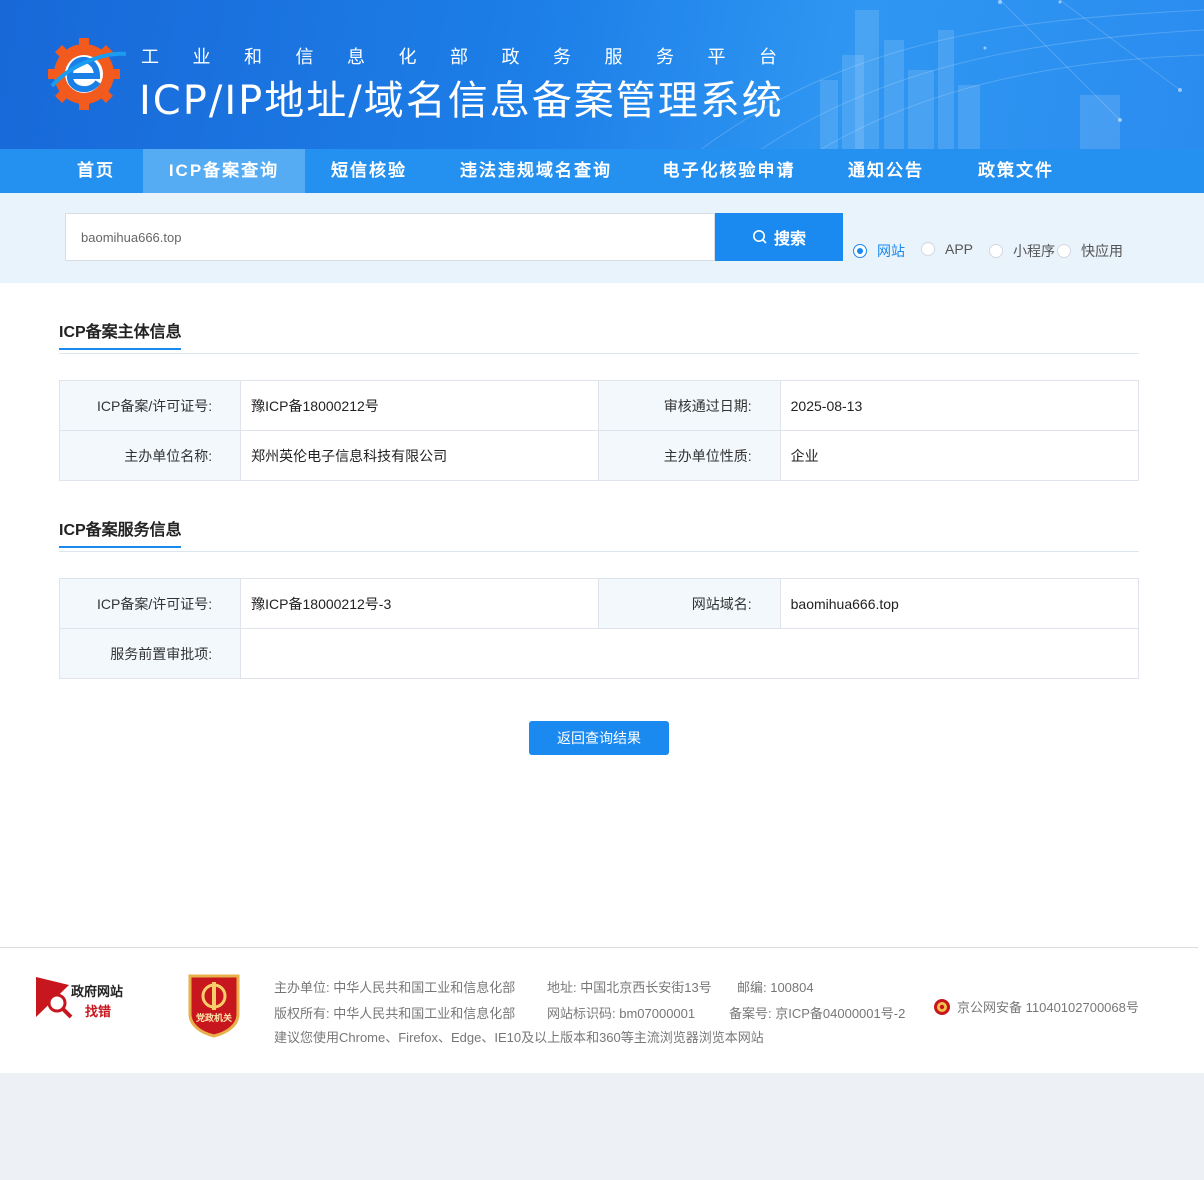 This screenshot has width=1204, height=1180. Describe the element at coordinates (599, 738) in the screenshot. I see `back-to-results-button: 返回查询结果` at that location.